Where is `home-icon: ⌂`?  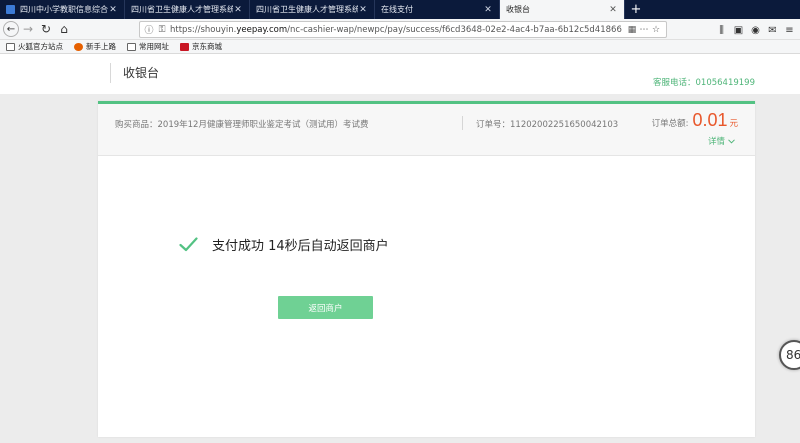 home-icon: ⌂ is located at coordinates (64, 29).